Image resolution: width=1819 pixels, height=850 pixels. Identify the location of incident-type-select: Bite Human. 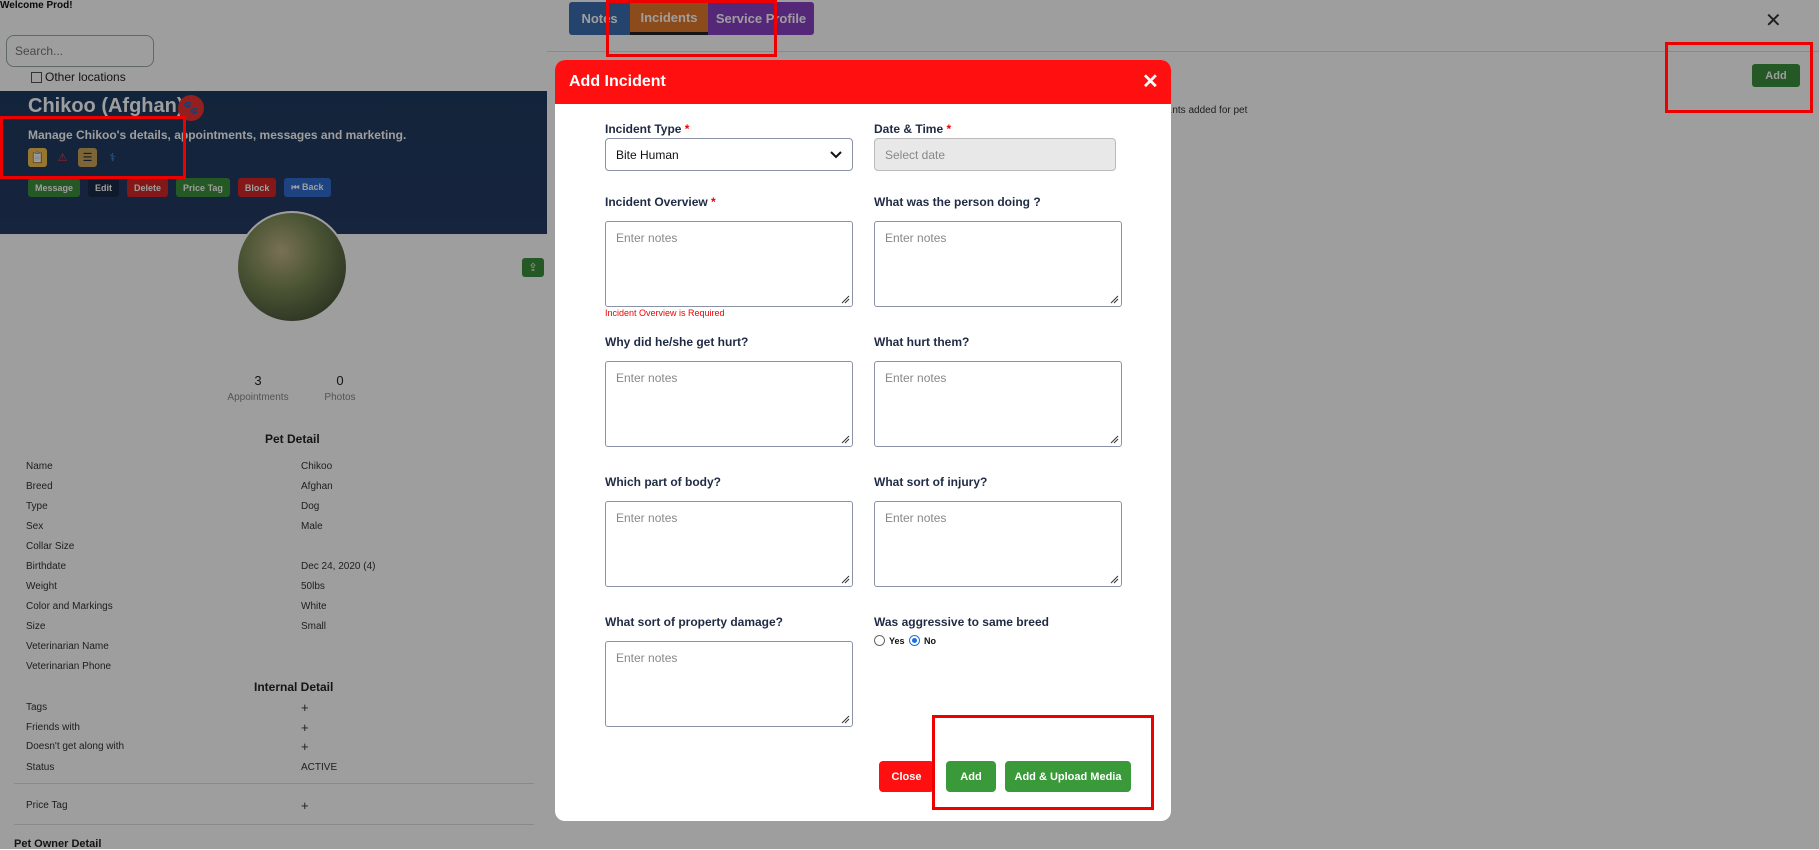
(729, 154).